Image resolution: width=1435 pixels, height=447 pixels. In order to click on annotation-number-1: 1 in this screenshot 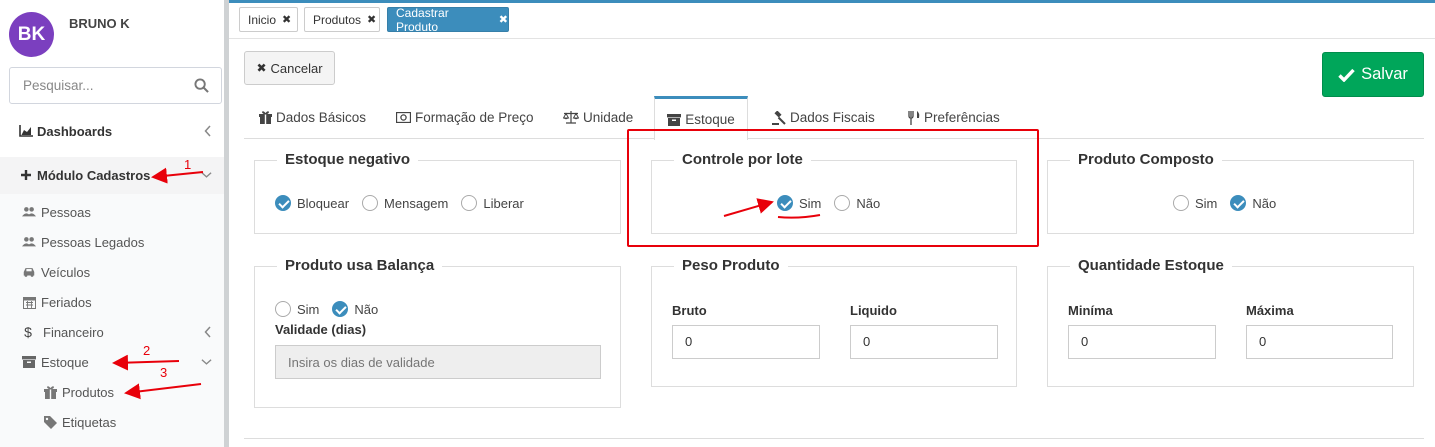, I will do `click(188, 164)`.